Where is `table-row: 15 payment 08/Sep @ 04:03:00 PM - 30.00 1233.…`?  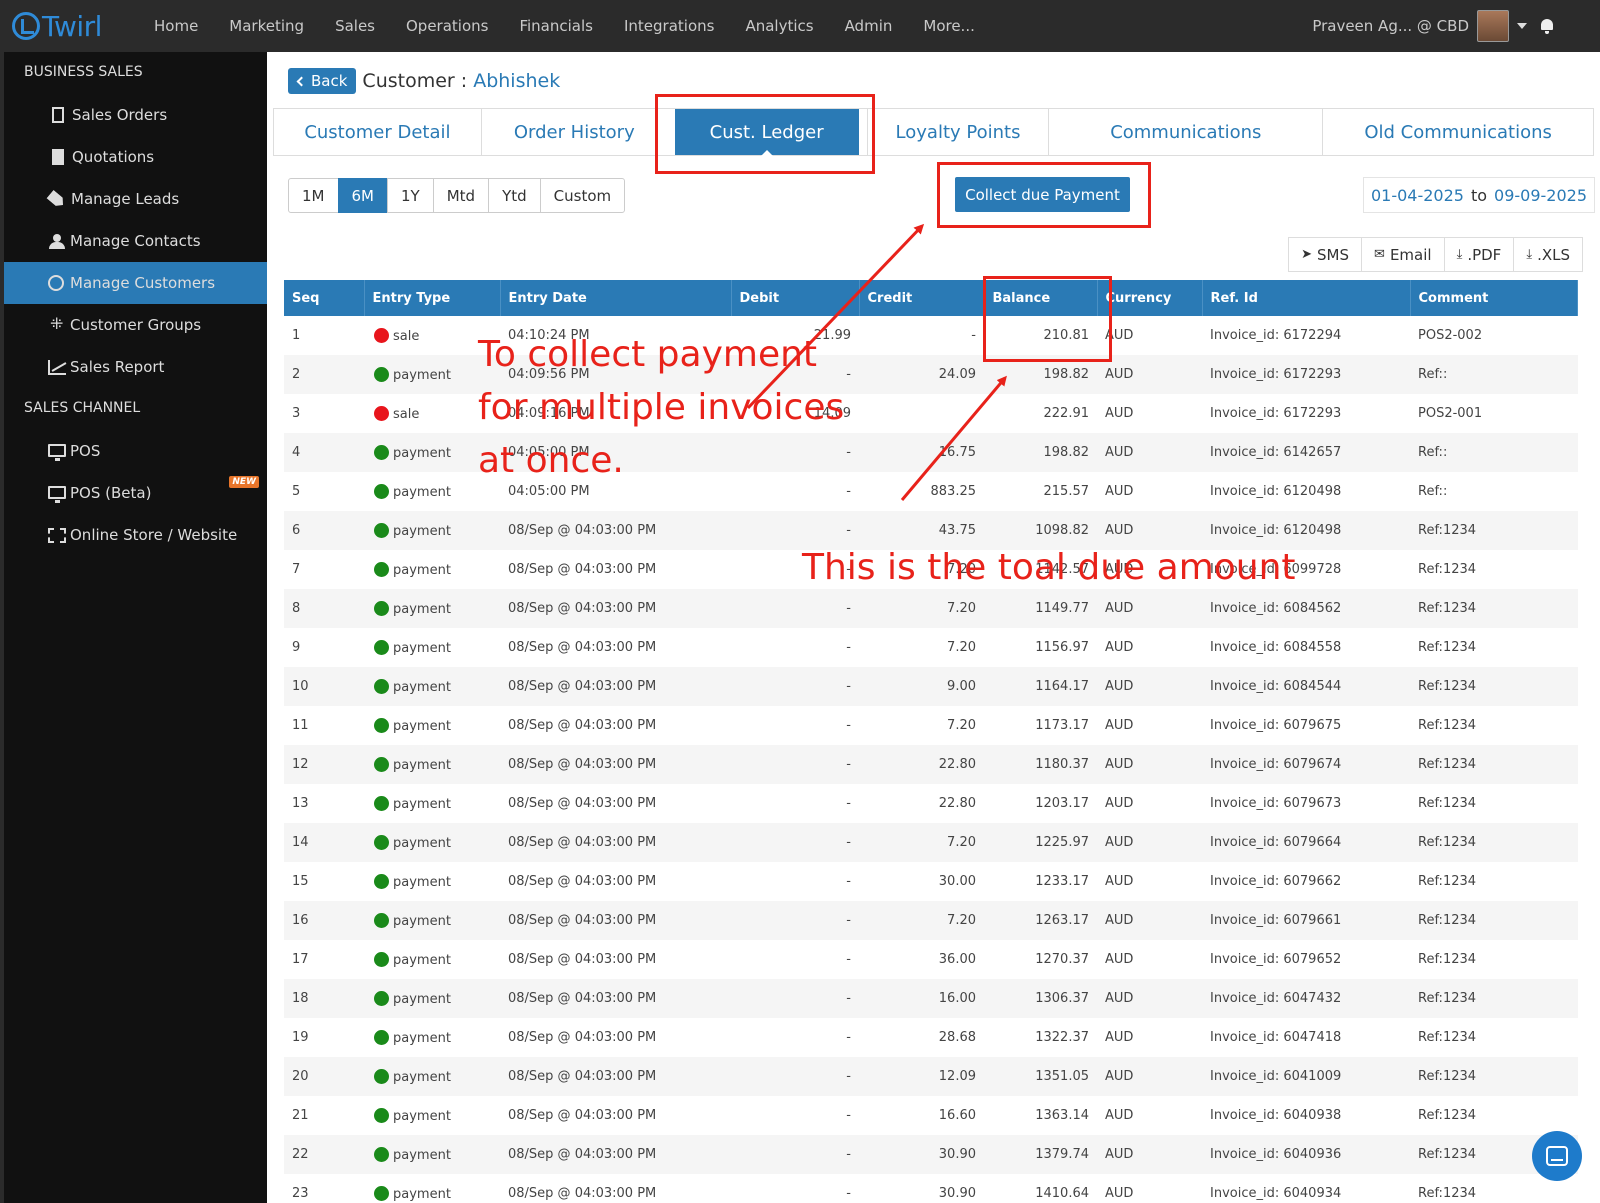 table-row: 15 payment 08/Sep @ 04:03:00 PM - 30.00 1233.… is located at coordinates (931, 881).